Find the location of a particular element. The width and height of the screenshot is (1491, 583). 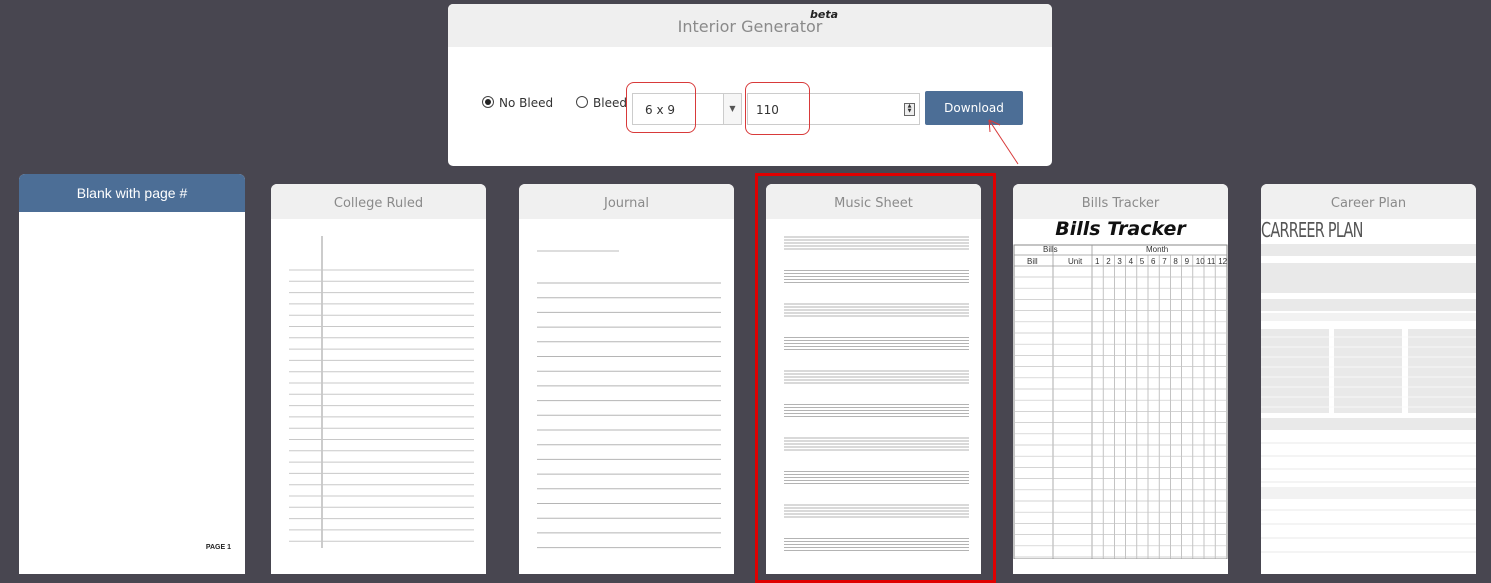

panel-header: Interior Generator beta is located at coordinates (750, 25).